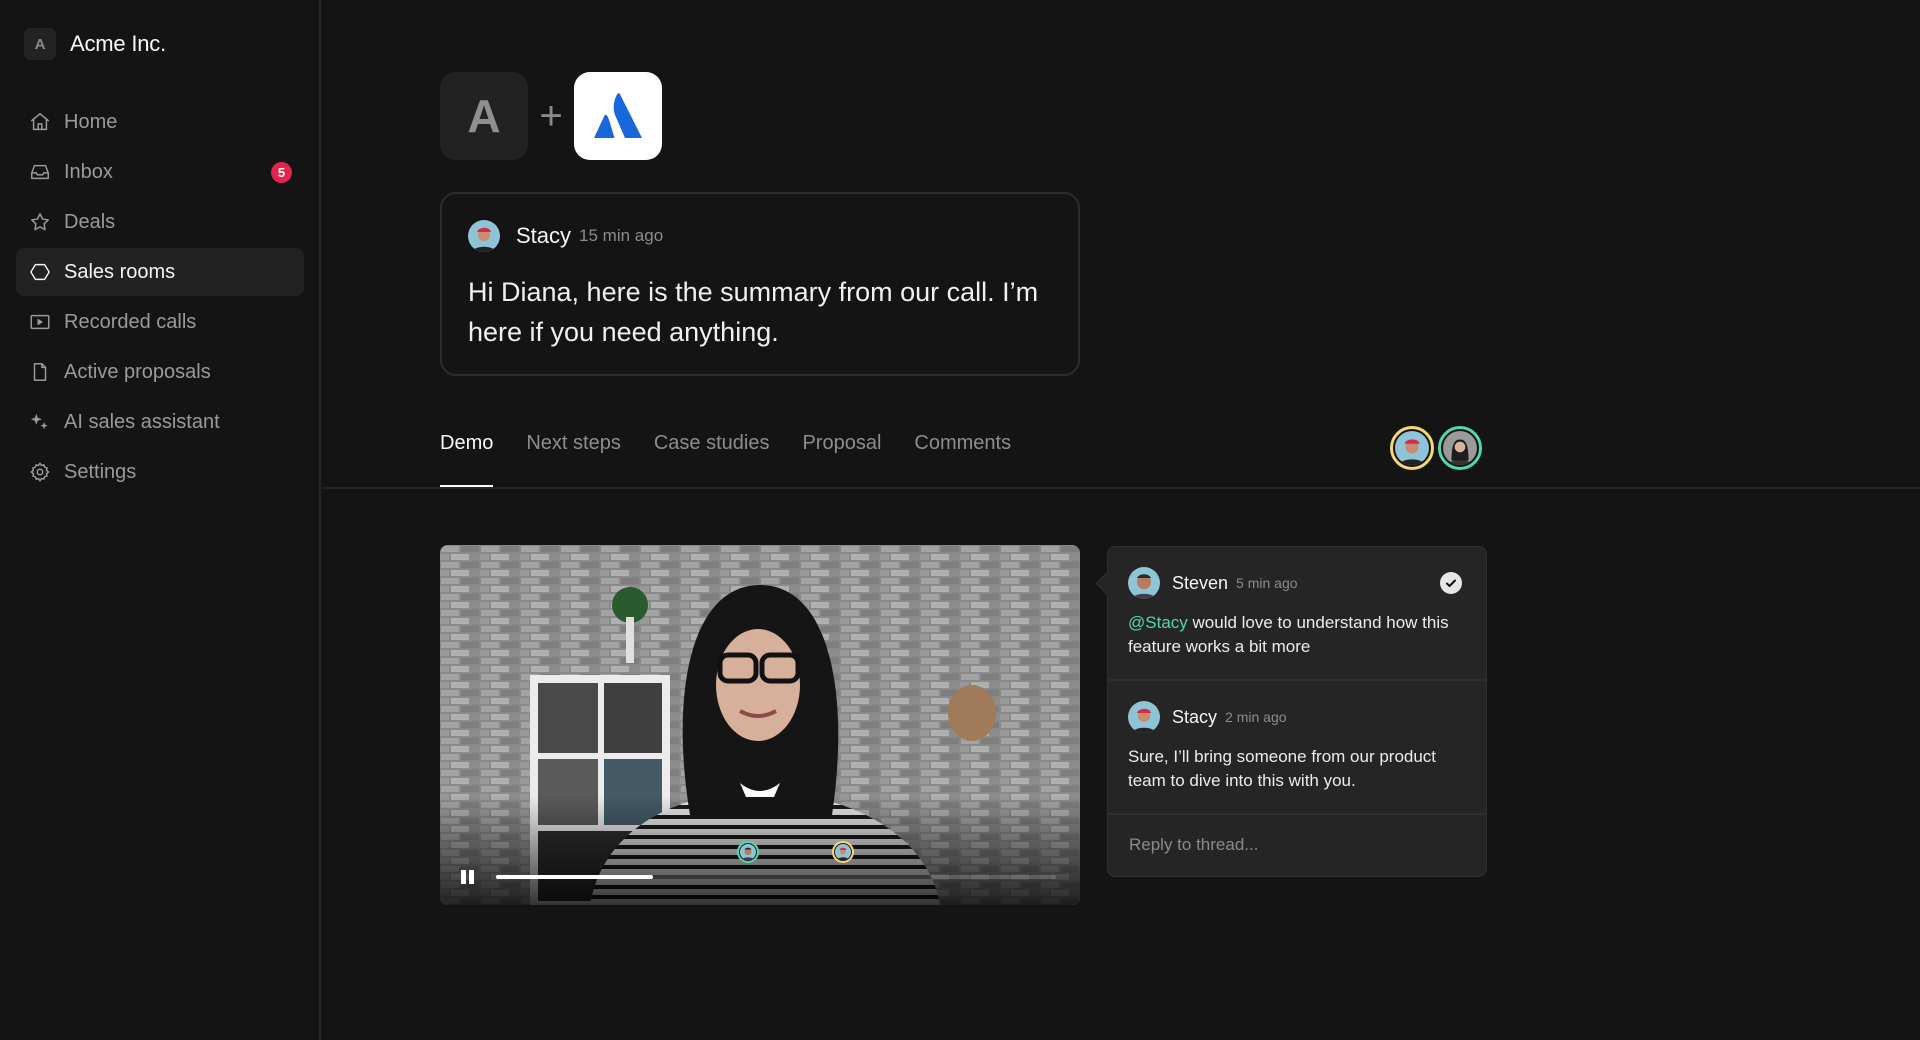  I want to click on atlassian-logo, so click(618, 116).